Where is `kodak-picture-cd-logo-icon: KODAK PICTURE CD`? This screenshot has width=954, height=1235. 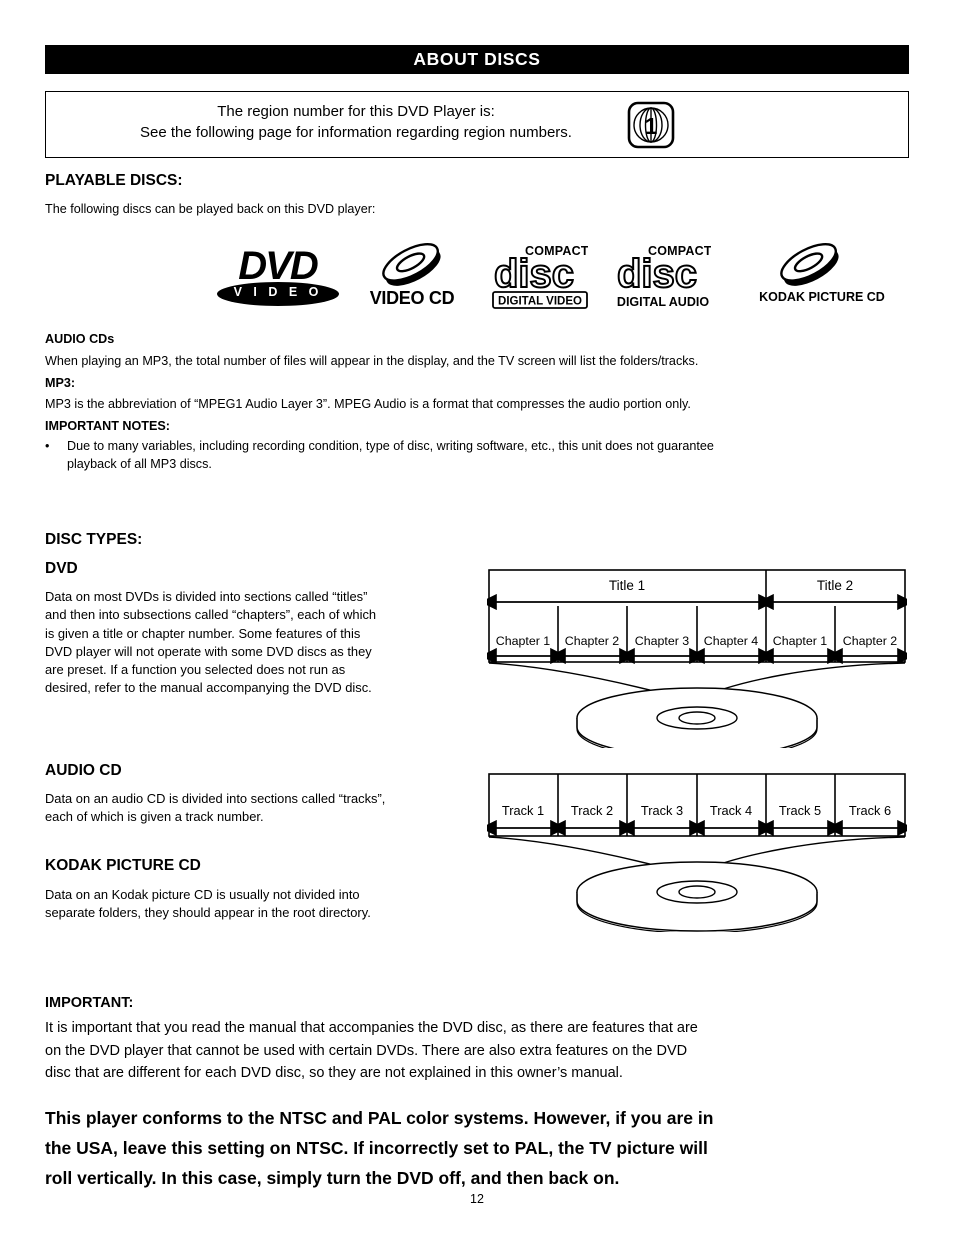
kodak-picture-cd-logo-icon: KODAK PICTURE CD is located at coordinates (834, 276).